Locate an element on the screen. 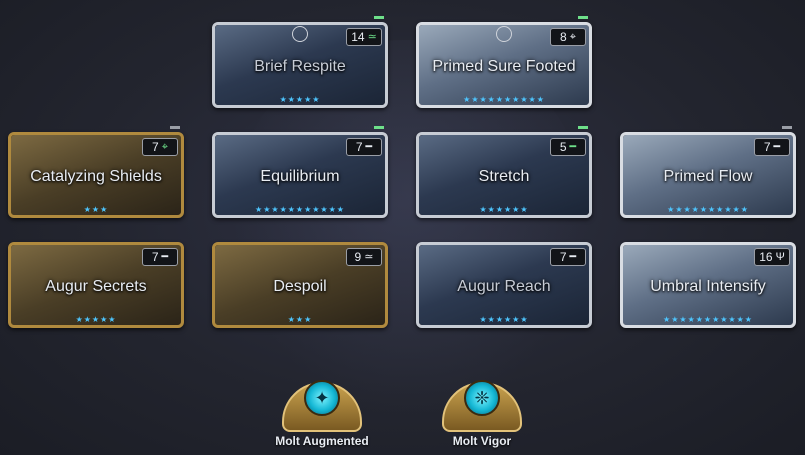 The image size is (805, 455). mod-cost-badge: 16 Ψ is located at coordinates (772, 257).